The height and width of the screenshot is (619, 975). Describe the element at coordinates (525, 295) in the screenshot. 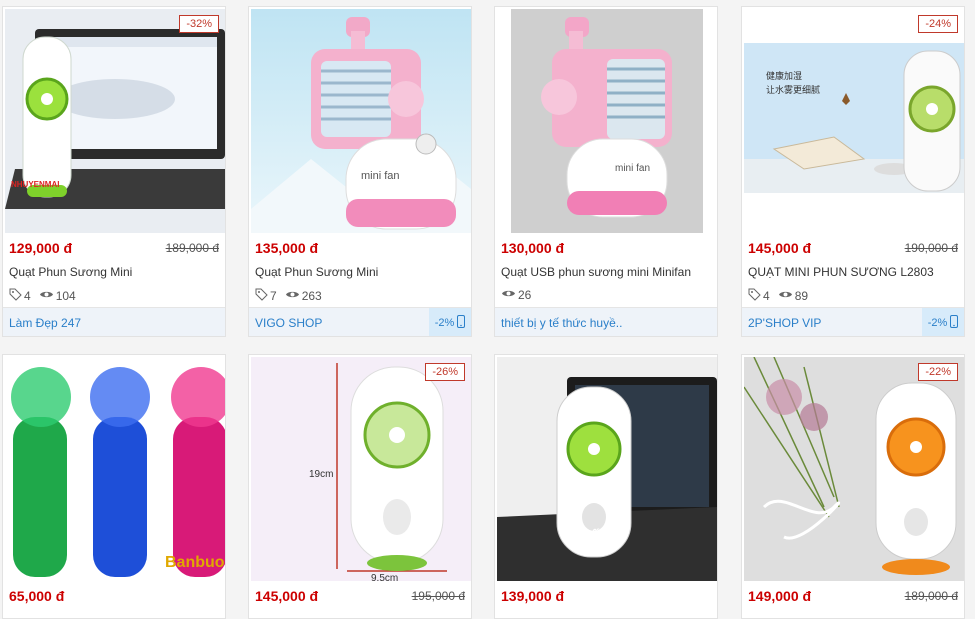

I see `view-count: 26` at that location.